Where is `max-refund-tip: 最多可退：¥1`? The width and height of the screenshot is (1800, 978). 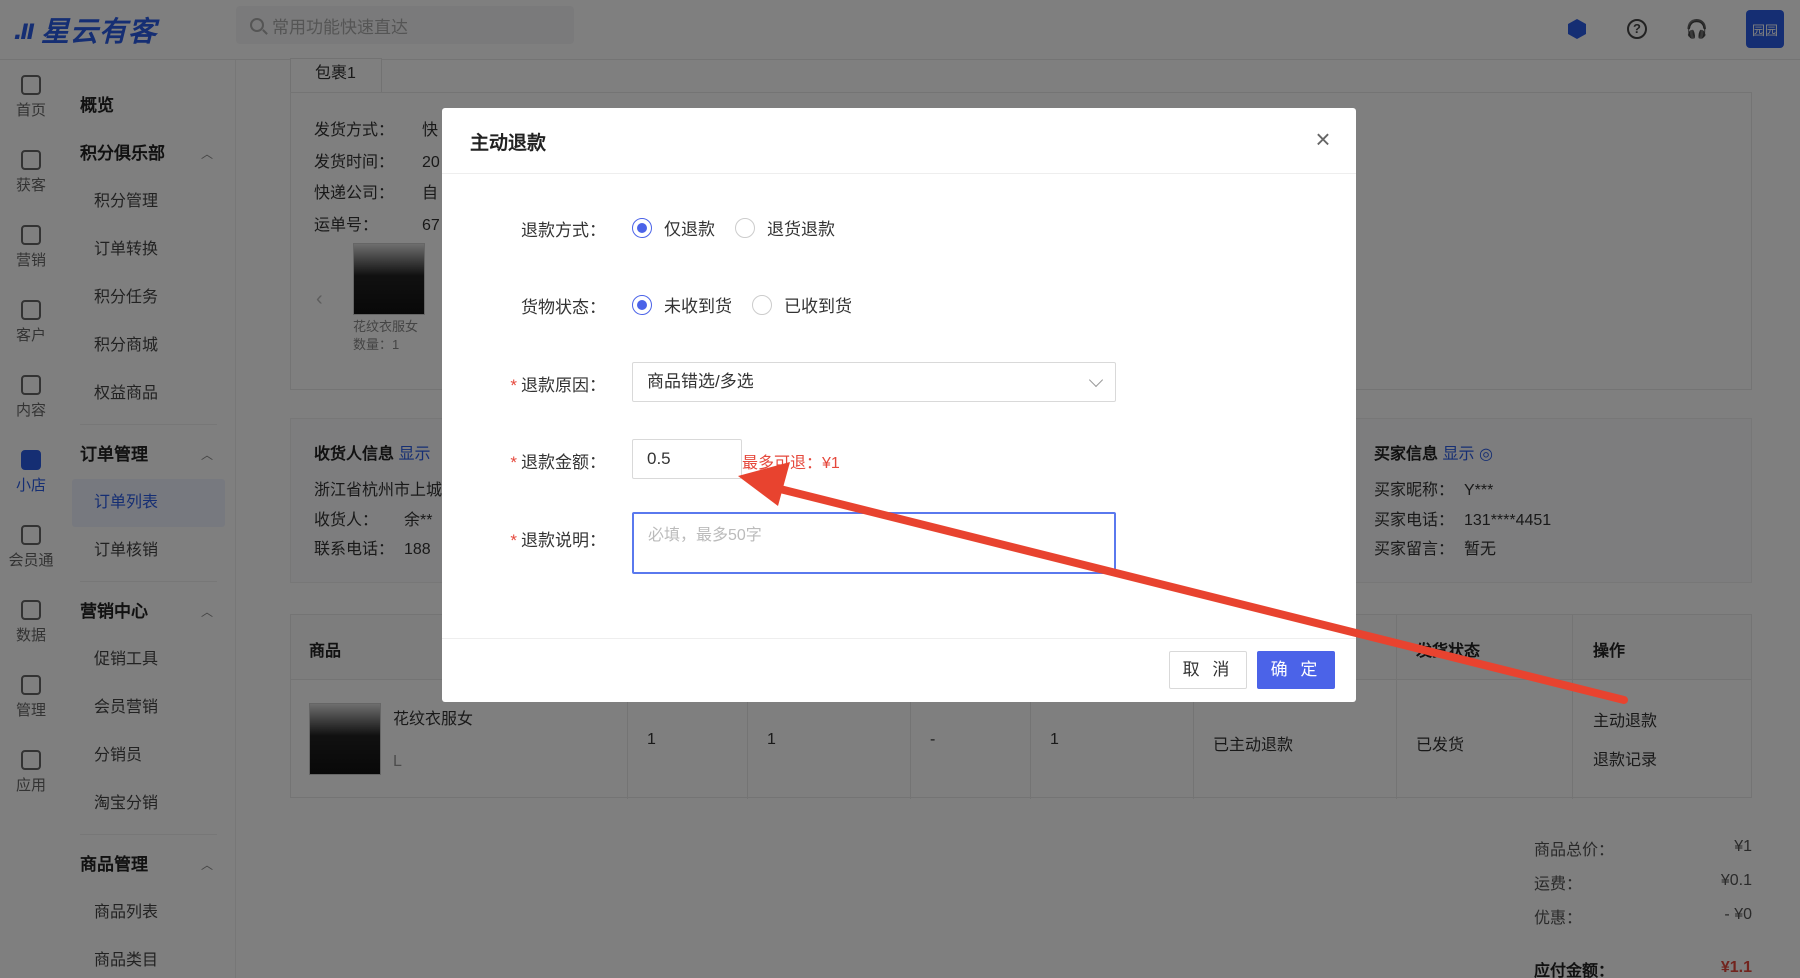
max-refund-tip: 最多可退：¥1 is located at coordinates (791, 463).